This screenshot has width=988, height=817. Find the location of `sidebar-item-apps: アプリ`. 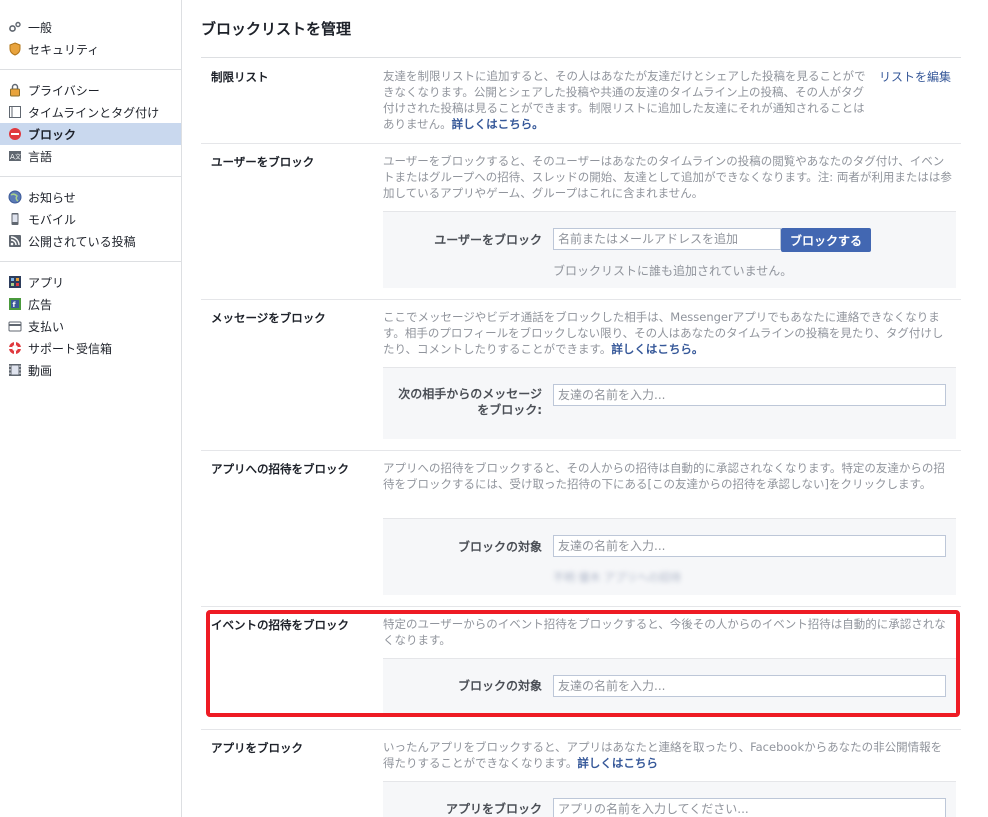

sidebar-item-apps: アプリ is located at coordinates (90, 282).